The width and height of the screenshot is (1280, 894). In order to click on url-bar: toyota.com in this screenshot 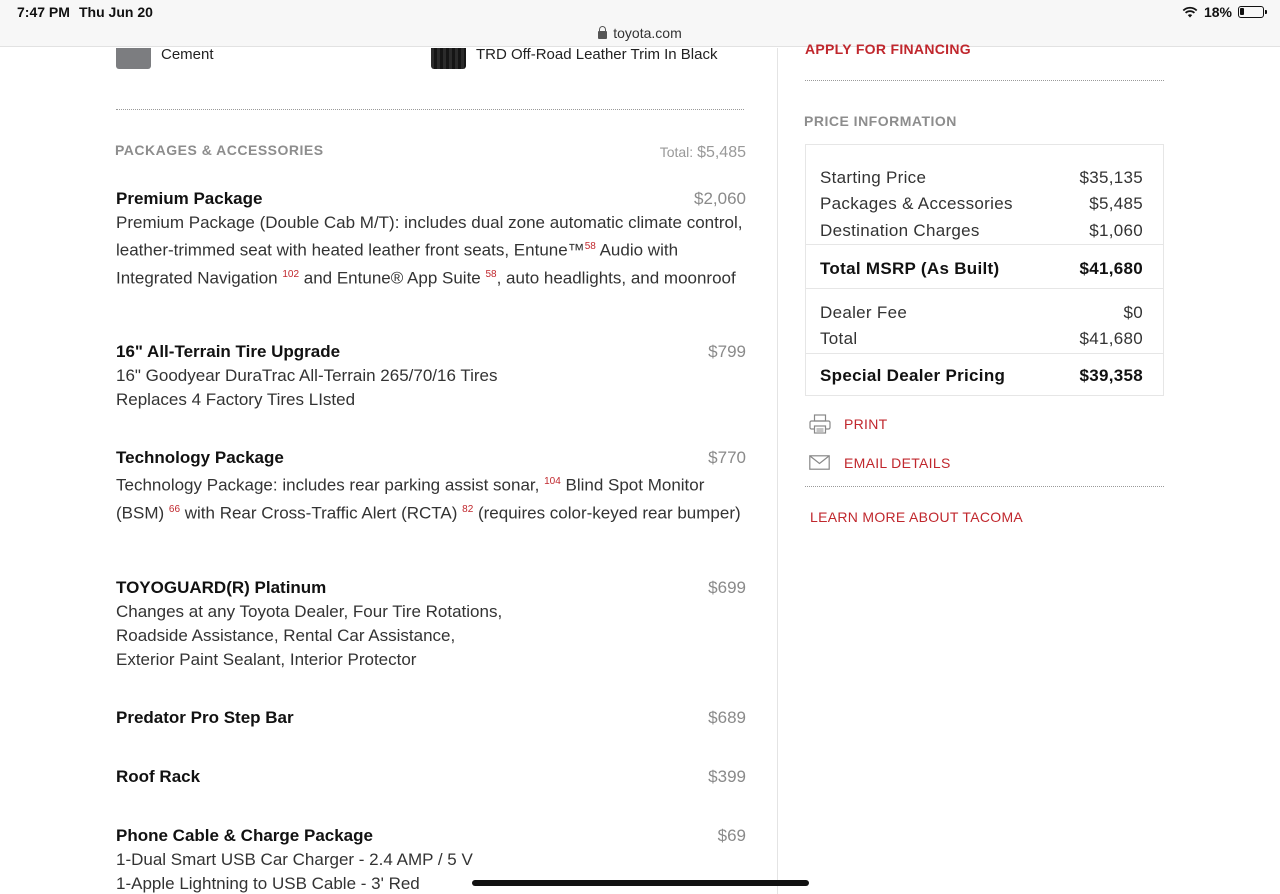, I will do `click(640, 35)`.